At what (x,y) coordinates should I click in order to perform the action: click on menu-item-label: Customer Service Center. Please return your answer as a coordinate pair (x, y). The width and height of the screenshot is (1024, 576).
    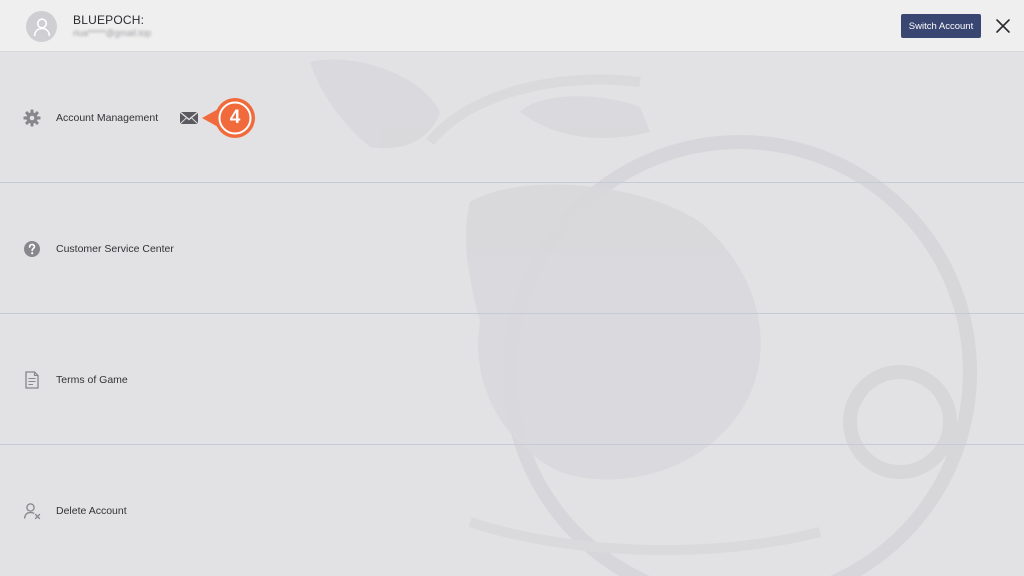
    Looking at the image, I should click on (115, 249).